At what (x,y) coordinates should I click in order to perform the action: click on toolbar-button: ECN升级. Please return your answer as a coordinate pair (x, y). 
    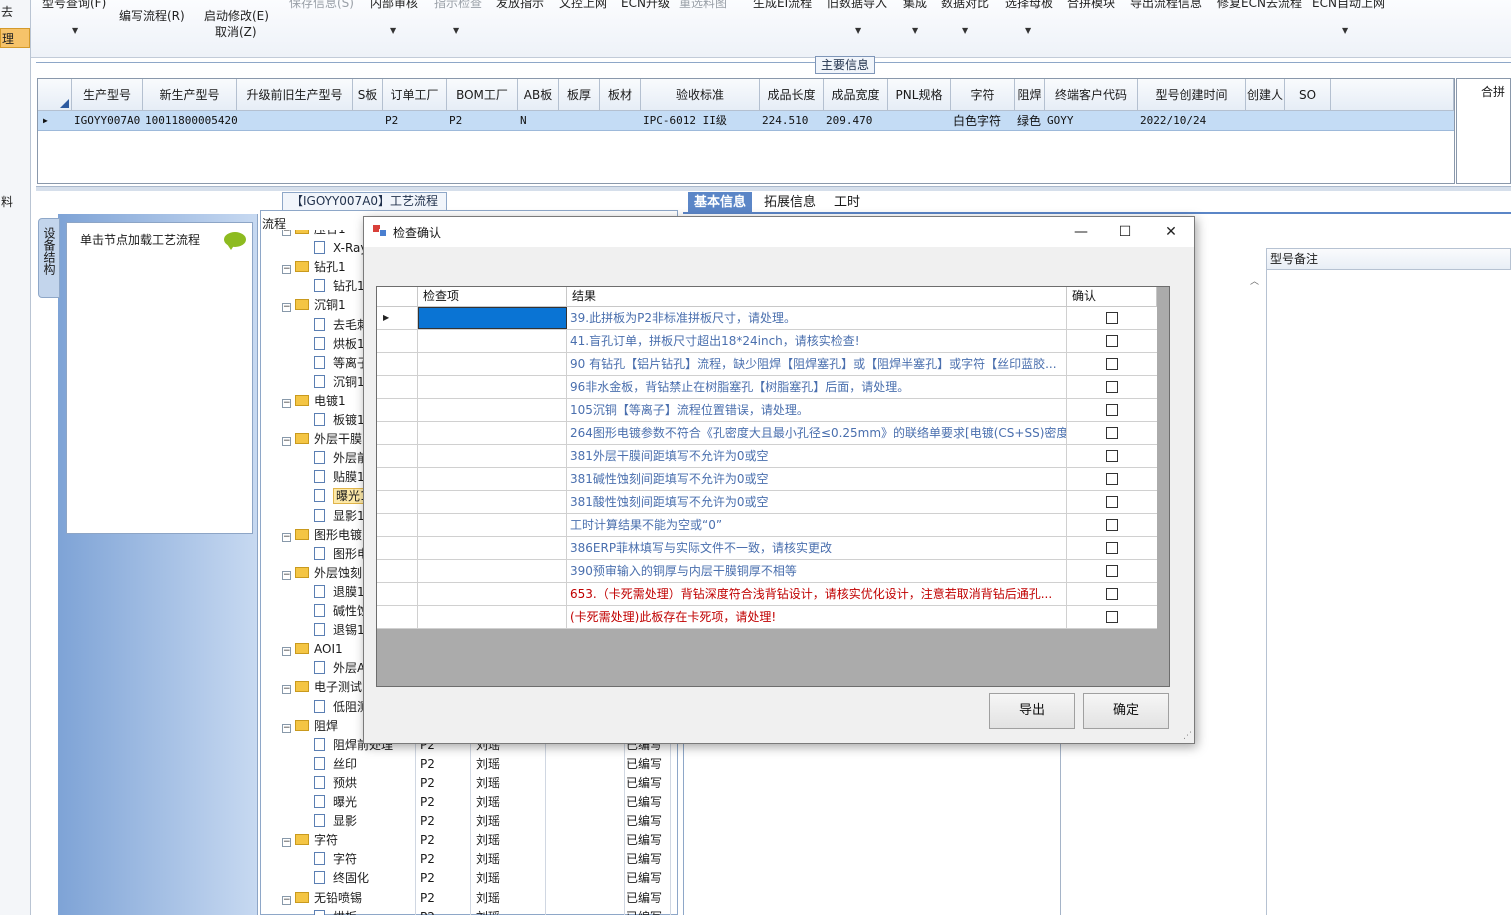
    Looking at the image, I should click on (645, 5).